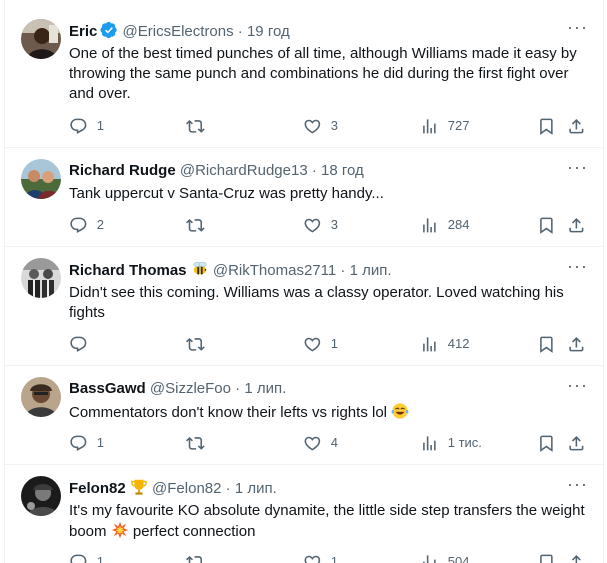  Describe the element at coordinates (128, 270) in the screenshot. I see `author-name: Richard Thomas` at that location.